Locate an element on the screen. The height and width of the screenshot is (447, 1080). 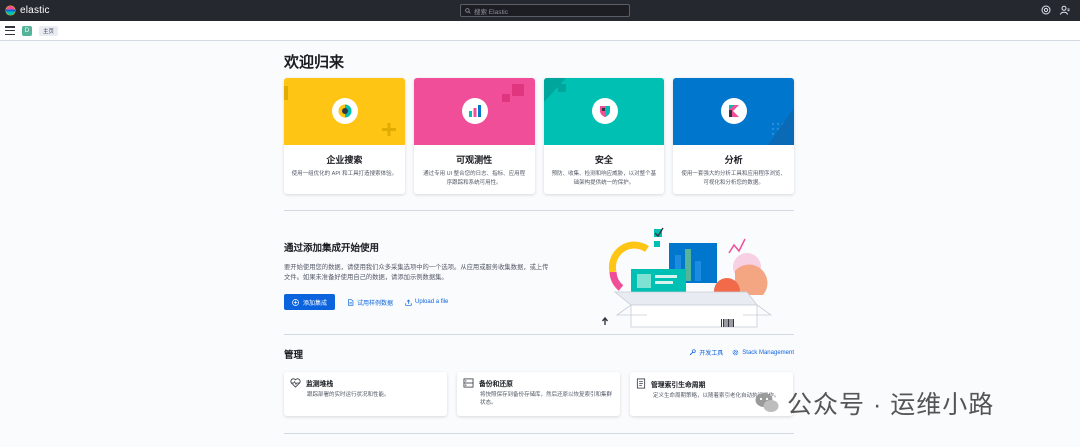
global-search-input: 搜索 Elastic is located at coordinates (545, 10).